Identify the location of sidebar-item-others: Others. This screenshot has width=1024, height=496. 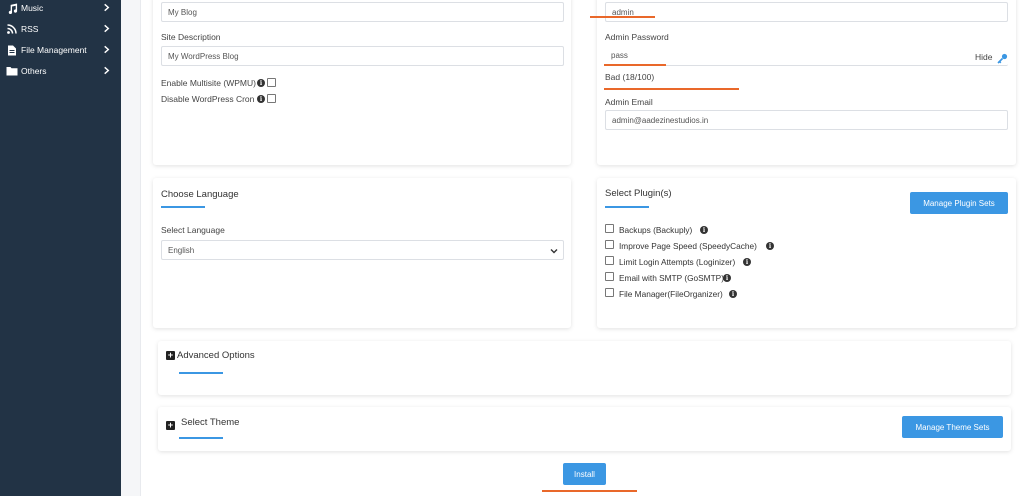
(60, 71).